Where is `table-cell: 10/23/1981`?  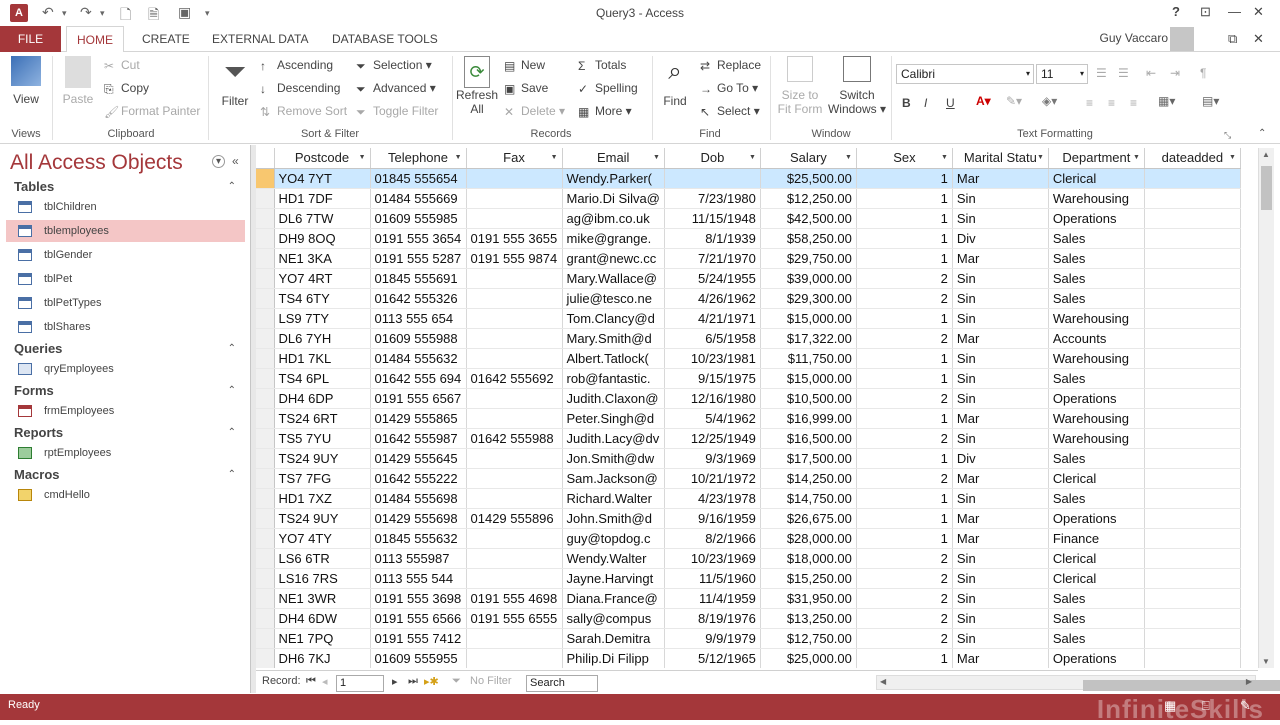
table-cell: 10/23/1981 is located at coordinates (712, 358).